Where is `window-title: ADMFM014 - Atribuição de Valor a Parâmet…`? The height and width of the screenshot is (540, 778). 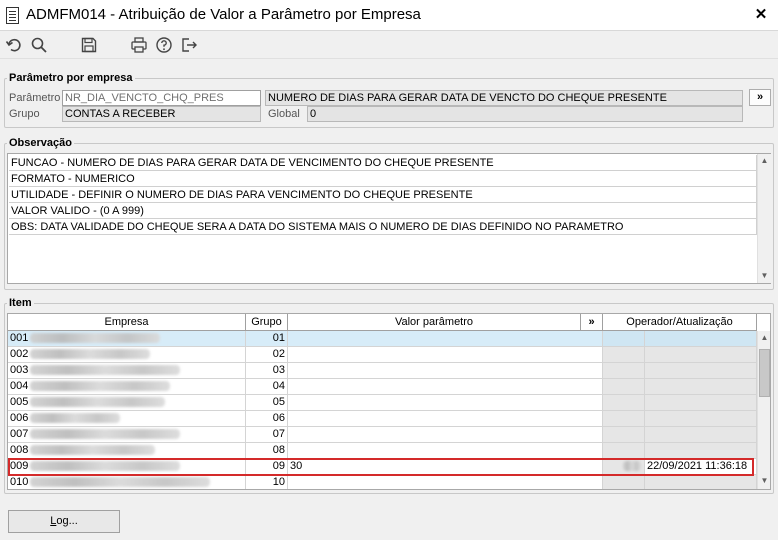
window-title: ADMFM014 - Atribuição de Valor a Parâmet… is located at coordinates (223, 14).